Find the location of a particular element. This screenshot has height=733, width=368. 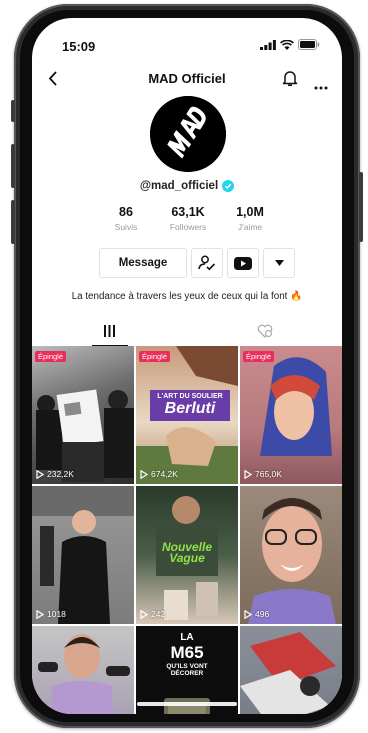

view-count: 1018 is located at coordinates (51, 614).